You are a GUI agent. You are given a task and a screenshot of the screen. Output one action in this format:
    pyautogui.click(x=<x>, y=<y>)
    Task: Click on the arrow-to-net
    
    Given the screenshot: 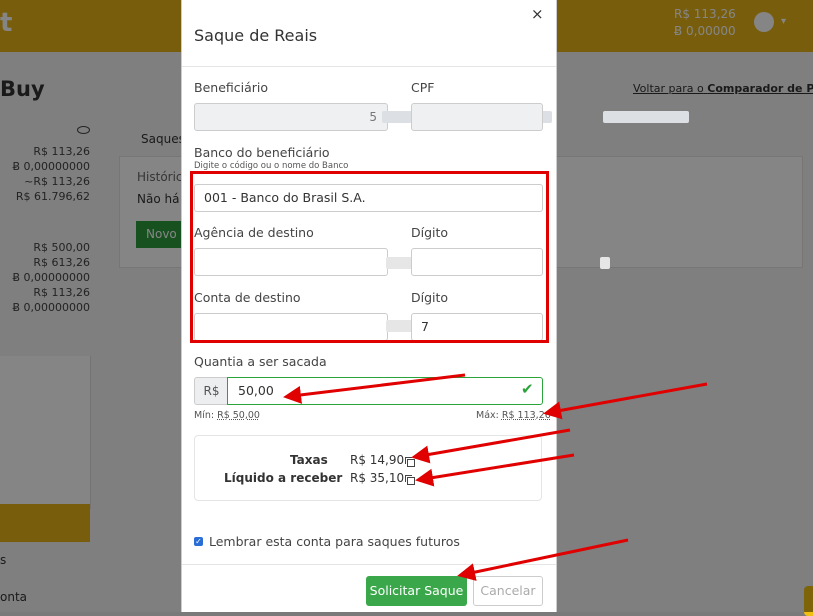 What is the action you would take?
    pyautogui.click(x=495, y=470)
    